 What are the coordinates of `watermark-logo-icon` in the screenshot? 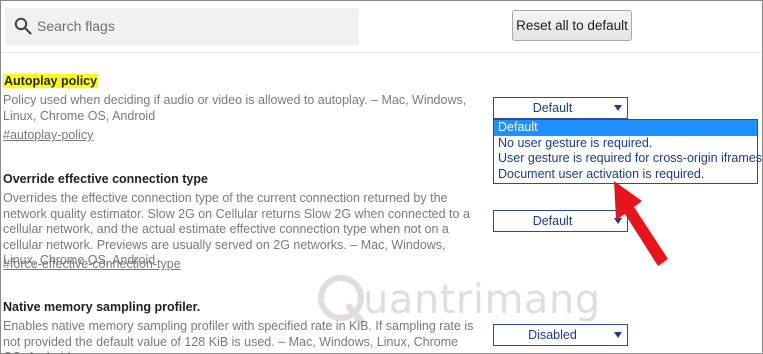 It's located at (341, 300).